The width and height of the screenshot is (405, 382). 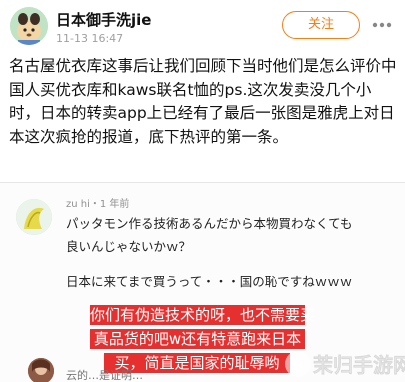 I want to click on comment-meta: zu hi・1 年前, so click(x=98, y=204).